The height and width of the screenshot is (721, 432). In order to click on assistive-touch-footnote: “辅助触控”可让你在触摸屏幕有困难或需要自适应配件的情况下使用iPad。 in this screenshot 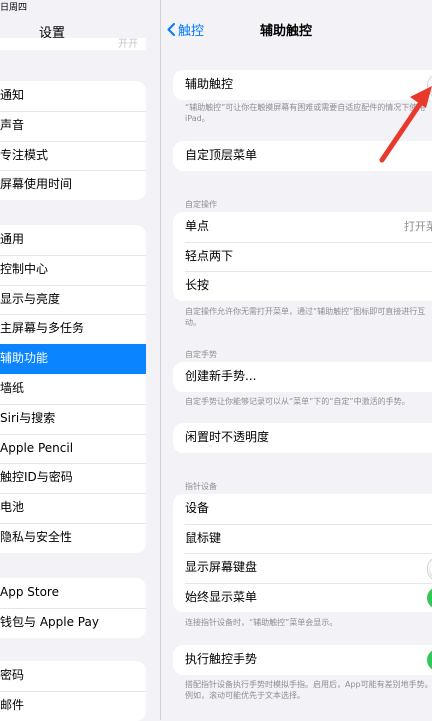, I will do `click(305, 113)`.